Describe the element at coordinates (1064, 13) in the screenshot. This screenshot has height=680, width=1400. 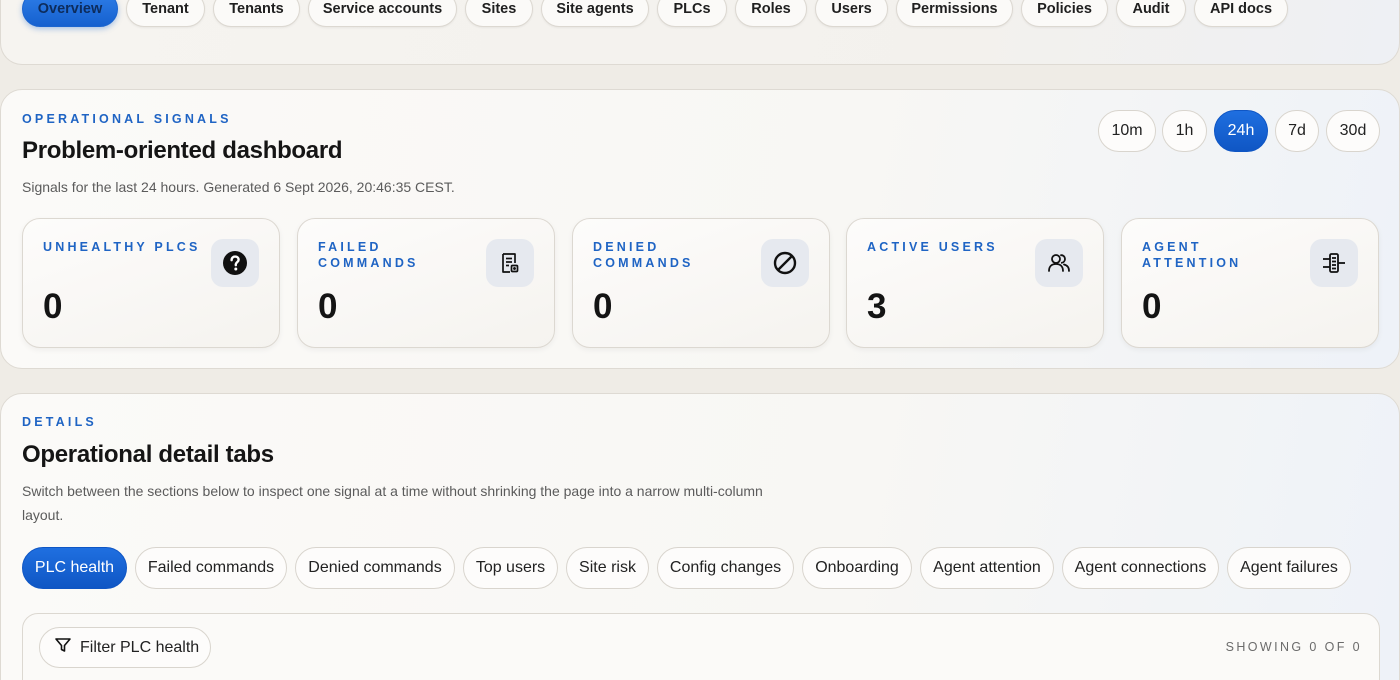
I see `nav-policies: Policies` at that location.